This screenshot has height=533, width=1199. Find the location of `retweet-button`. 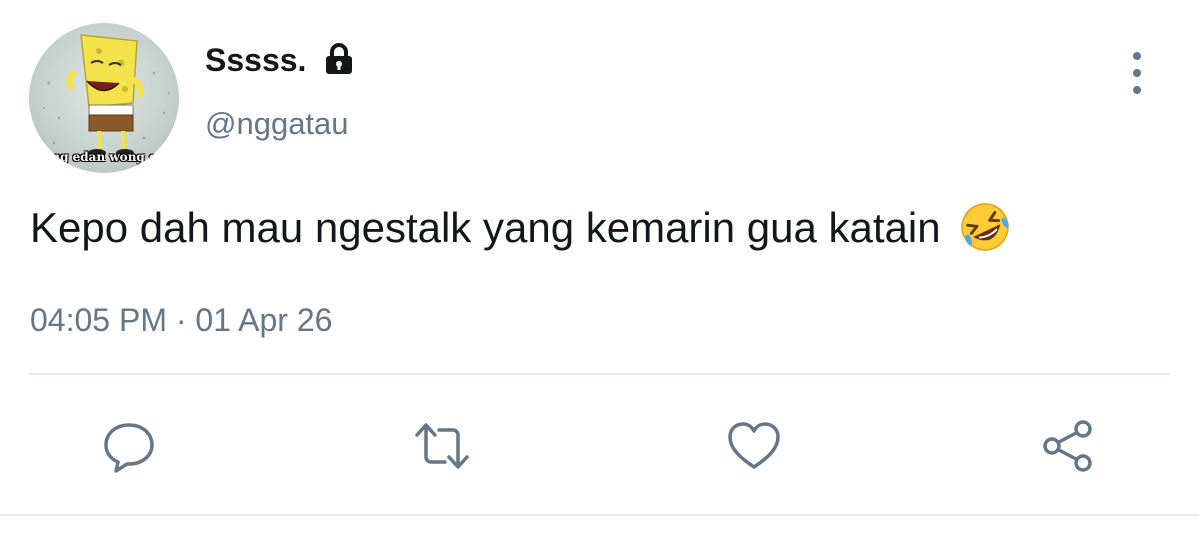

retweet-button is located at coordinates (442, 446).